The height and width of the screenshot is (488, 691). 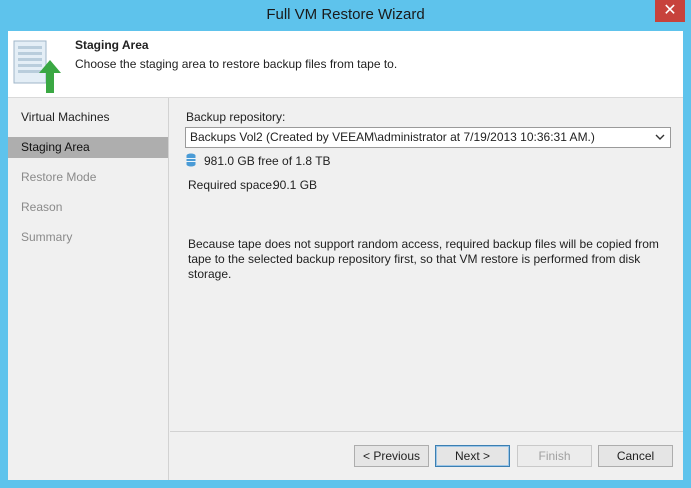 I want to click on title-bar: Full VM Restore Wizard ✕, so click(x=345, y=15).